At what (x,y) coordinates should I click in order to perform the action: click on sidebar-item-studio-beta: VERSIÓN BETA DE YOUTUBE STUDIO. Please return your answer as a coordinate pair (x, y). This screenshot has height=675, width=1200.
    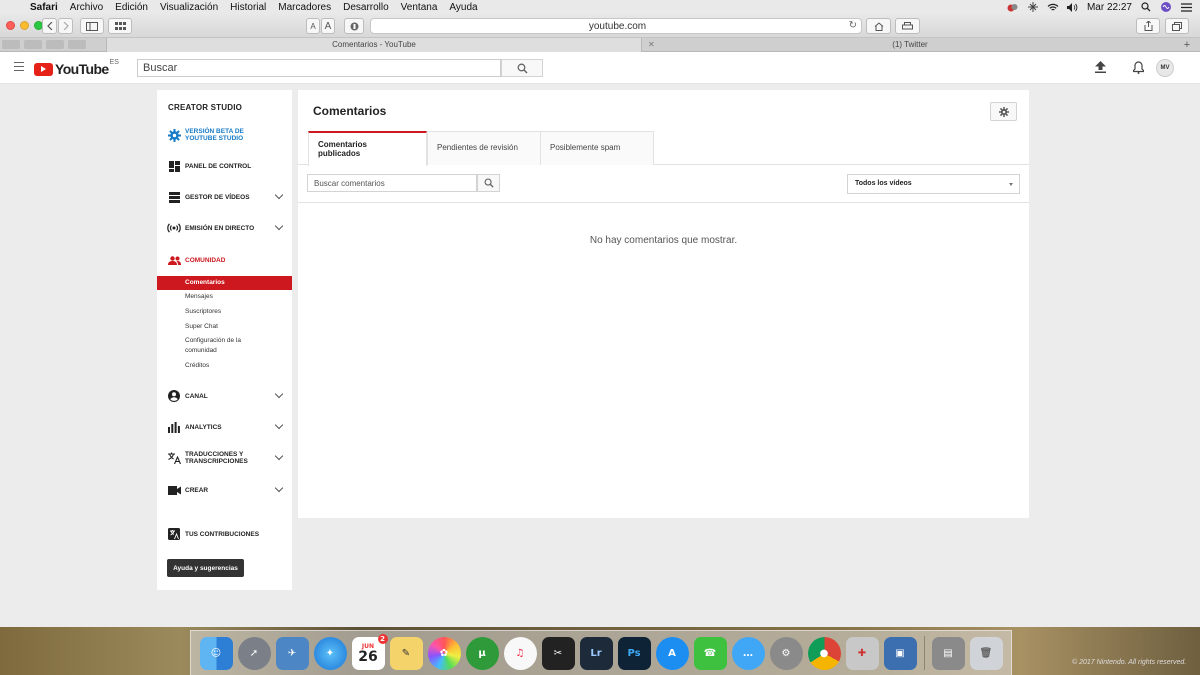
    Looking at the image, I should click on (224, 135).